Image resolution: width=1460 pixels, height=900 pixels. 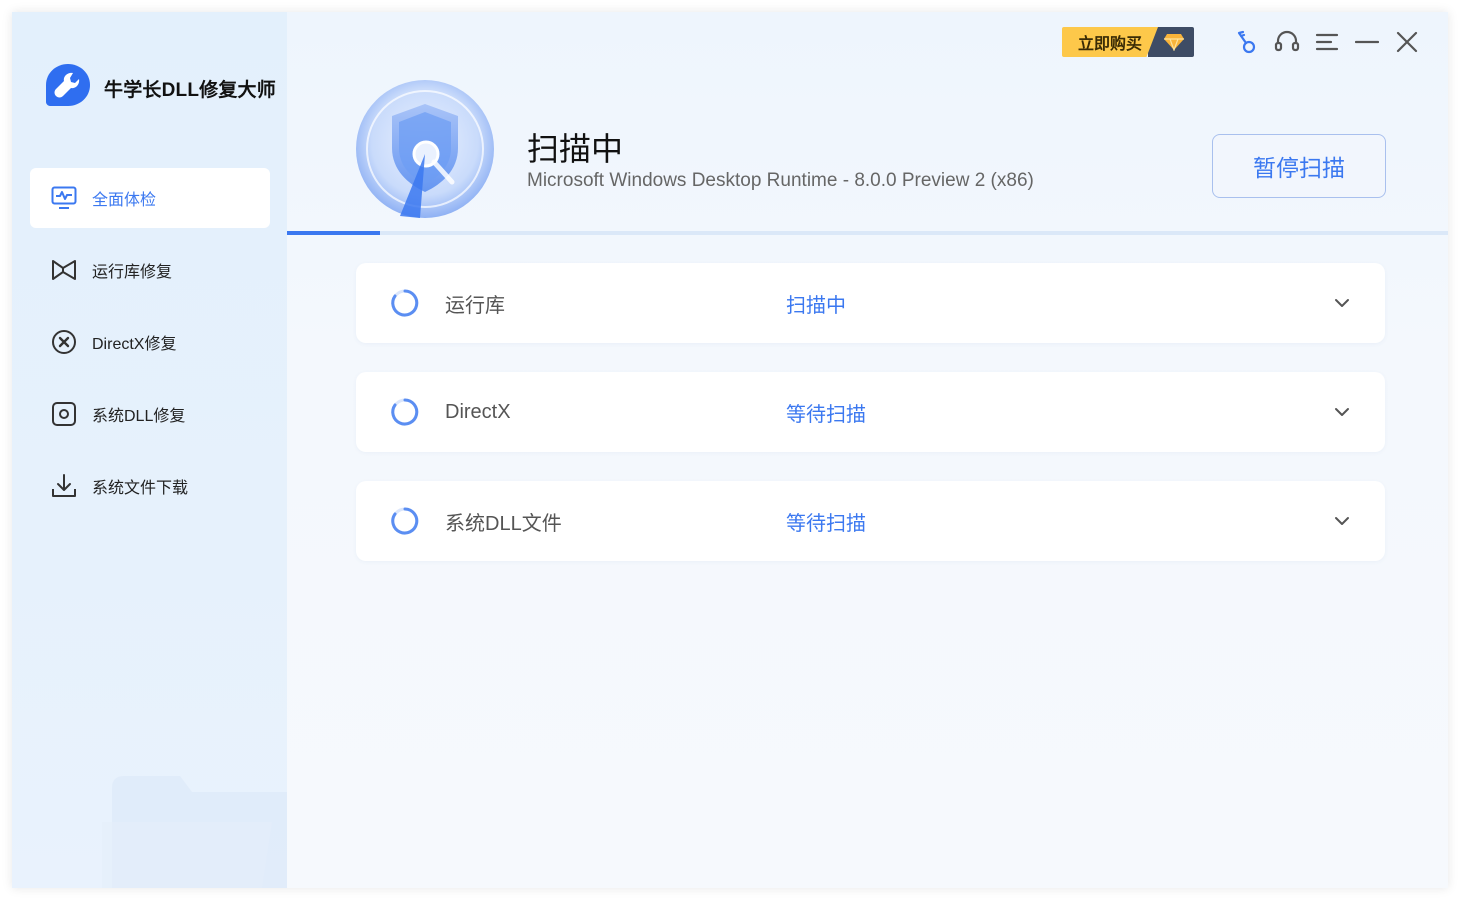 What do you see at coordinates (870, 412) in the screenshot?
I see `scan-row-directx: DirectX 等待扫描` at bounding box center [870, 412].